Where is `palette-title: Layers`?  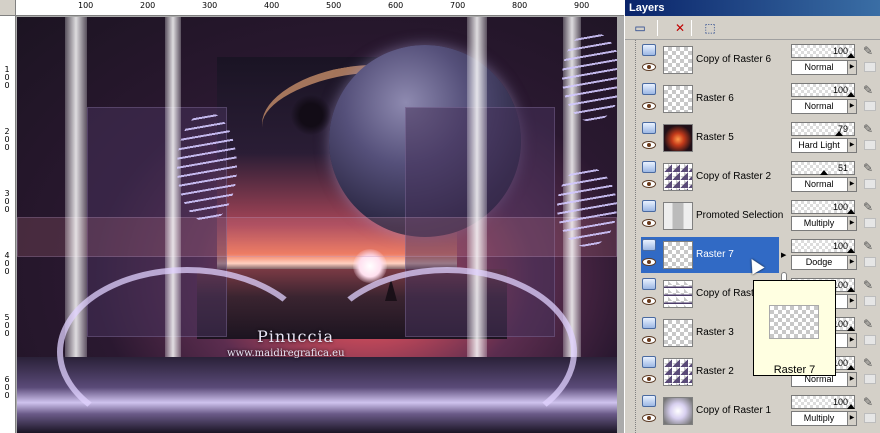
palette-title: Layers is located at coordinates (752, 8).